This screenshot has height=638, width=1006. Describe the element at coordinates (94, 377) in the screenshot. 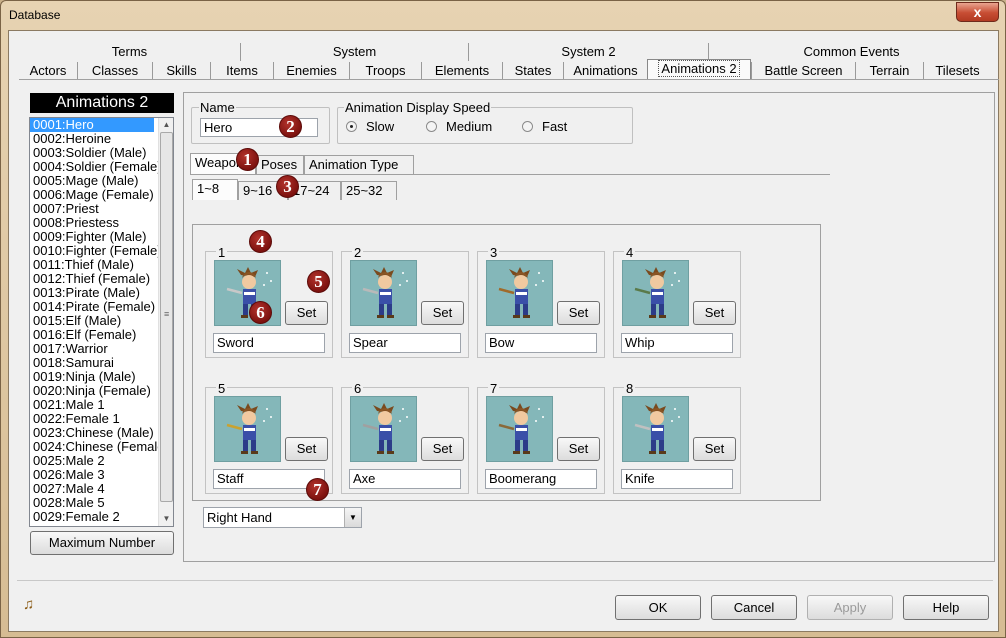

I see `list-item: 0019:Ninja (Male)` at that location.